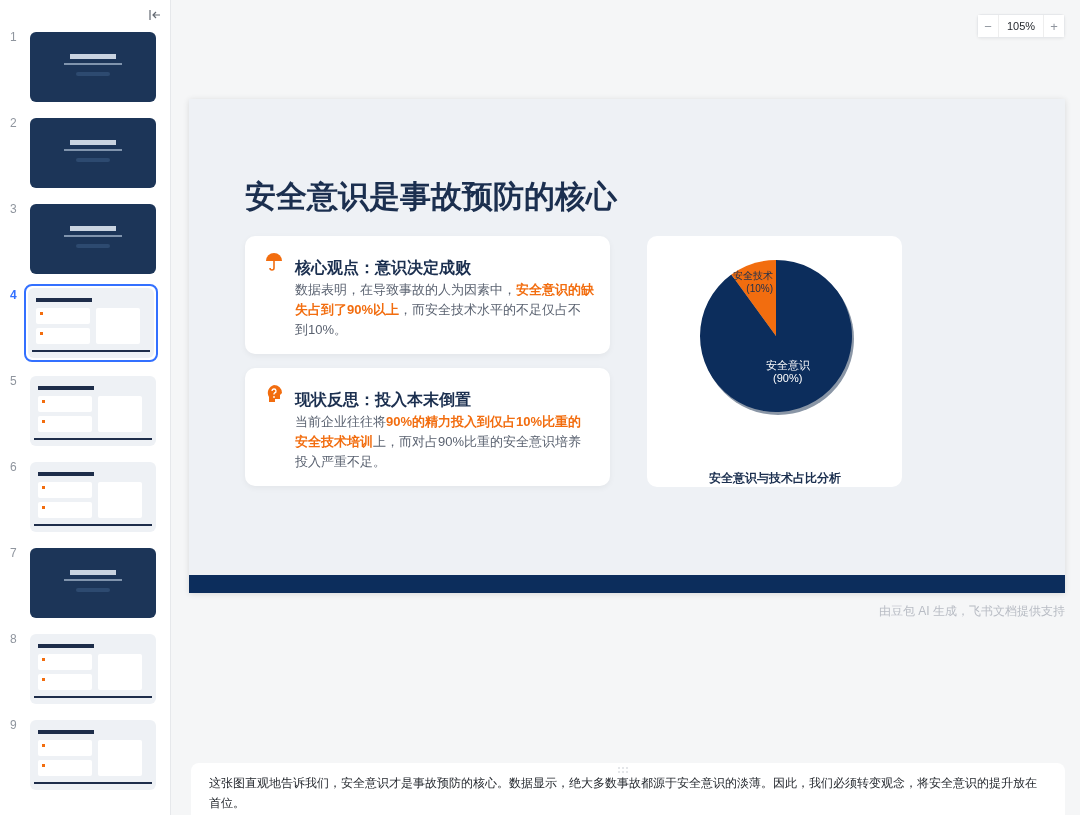 This screenshot has width=1080, height=815. Describe the element at coordinates (155, 15) in the screenshot. I see `collapse-sidebar-icon` at that location.